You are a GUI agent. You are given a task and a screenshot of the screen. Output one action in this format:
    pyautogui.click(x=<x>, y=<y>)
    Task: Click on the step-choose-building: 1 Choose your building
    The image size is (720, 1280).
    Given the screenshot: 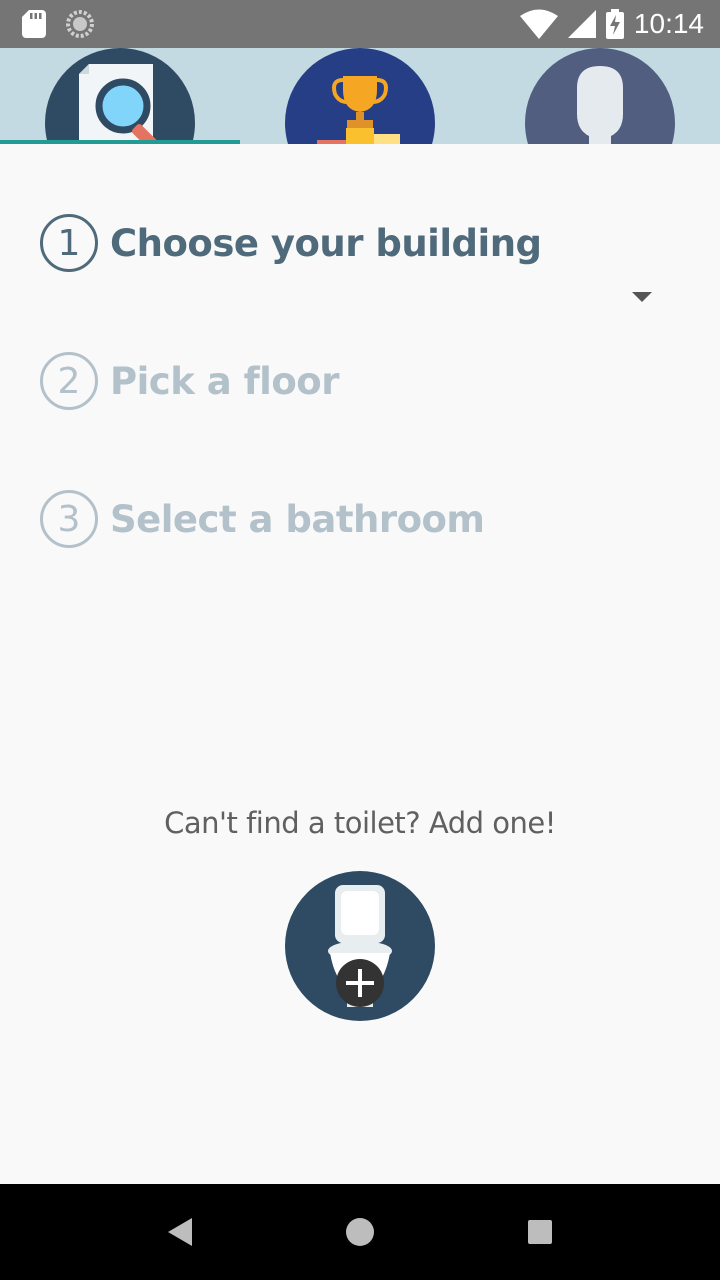 What is the action you would take?
    pyautogui.click(x=291, y=243)
    